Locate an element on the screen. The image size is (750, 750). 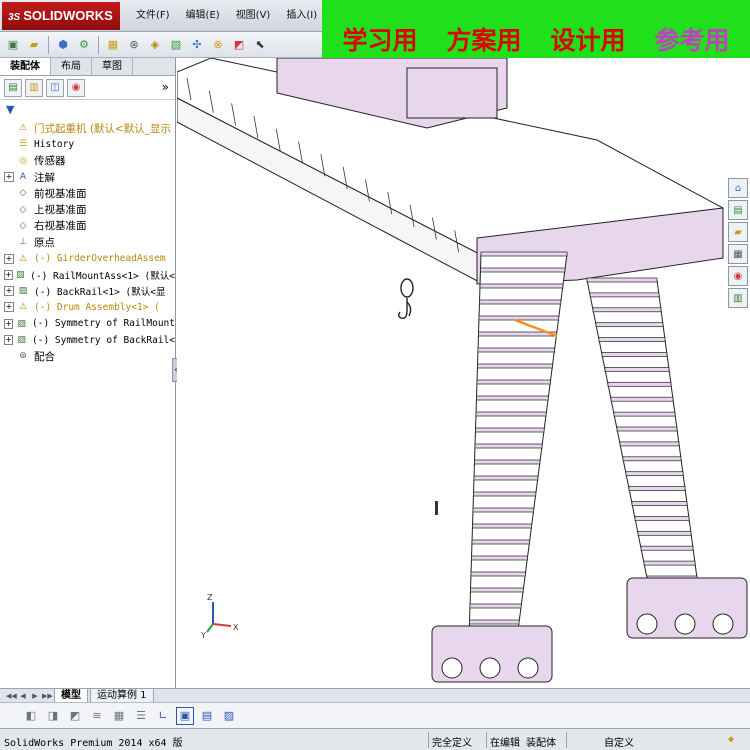
tree-item: ⊥ 原点 is located at coordinates (87, 242).